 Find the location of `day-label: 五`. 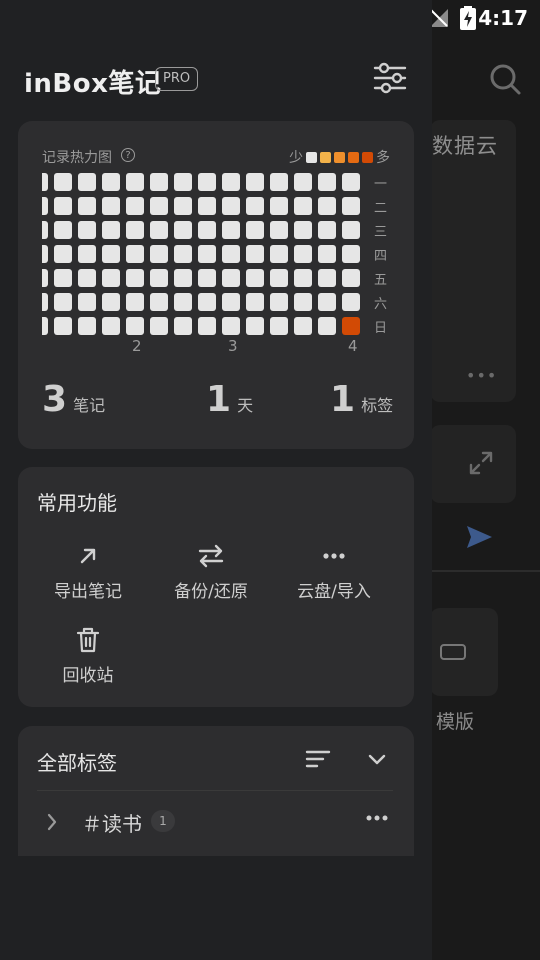

day-label: 五 is located at coordinates (381, 280).